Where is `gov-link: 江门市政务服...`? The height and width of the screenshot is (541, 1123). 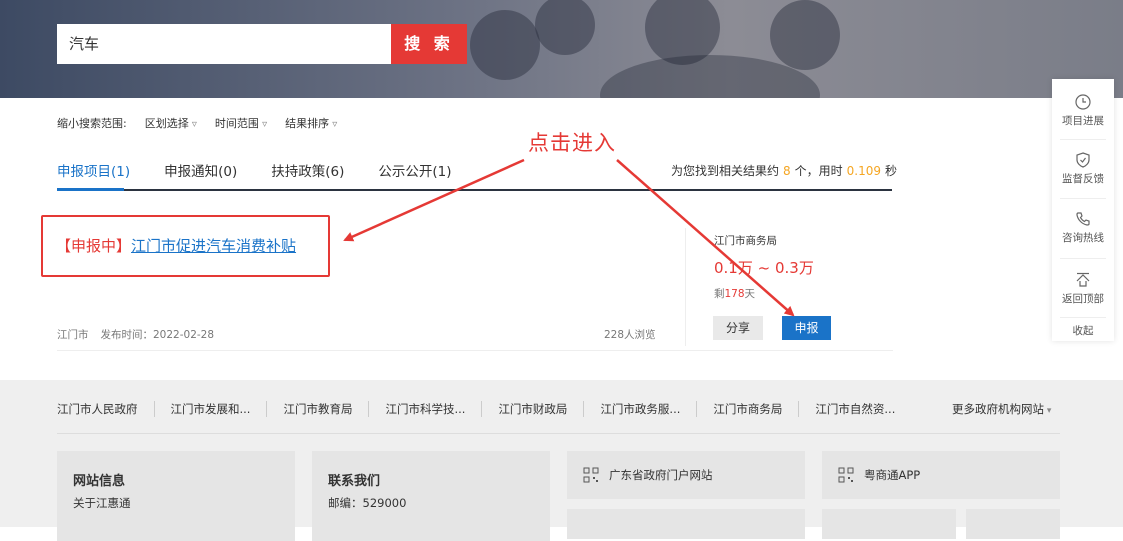 gov-link: 江门市政务服... is located at coordinates (639, 409).